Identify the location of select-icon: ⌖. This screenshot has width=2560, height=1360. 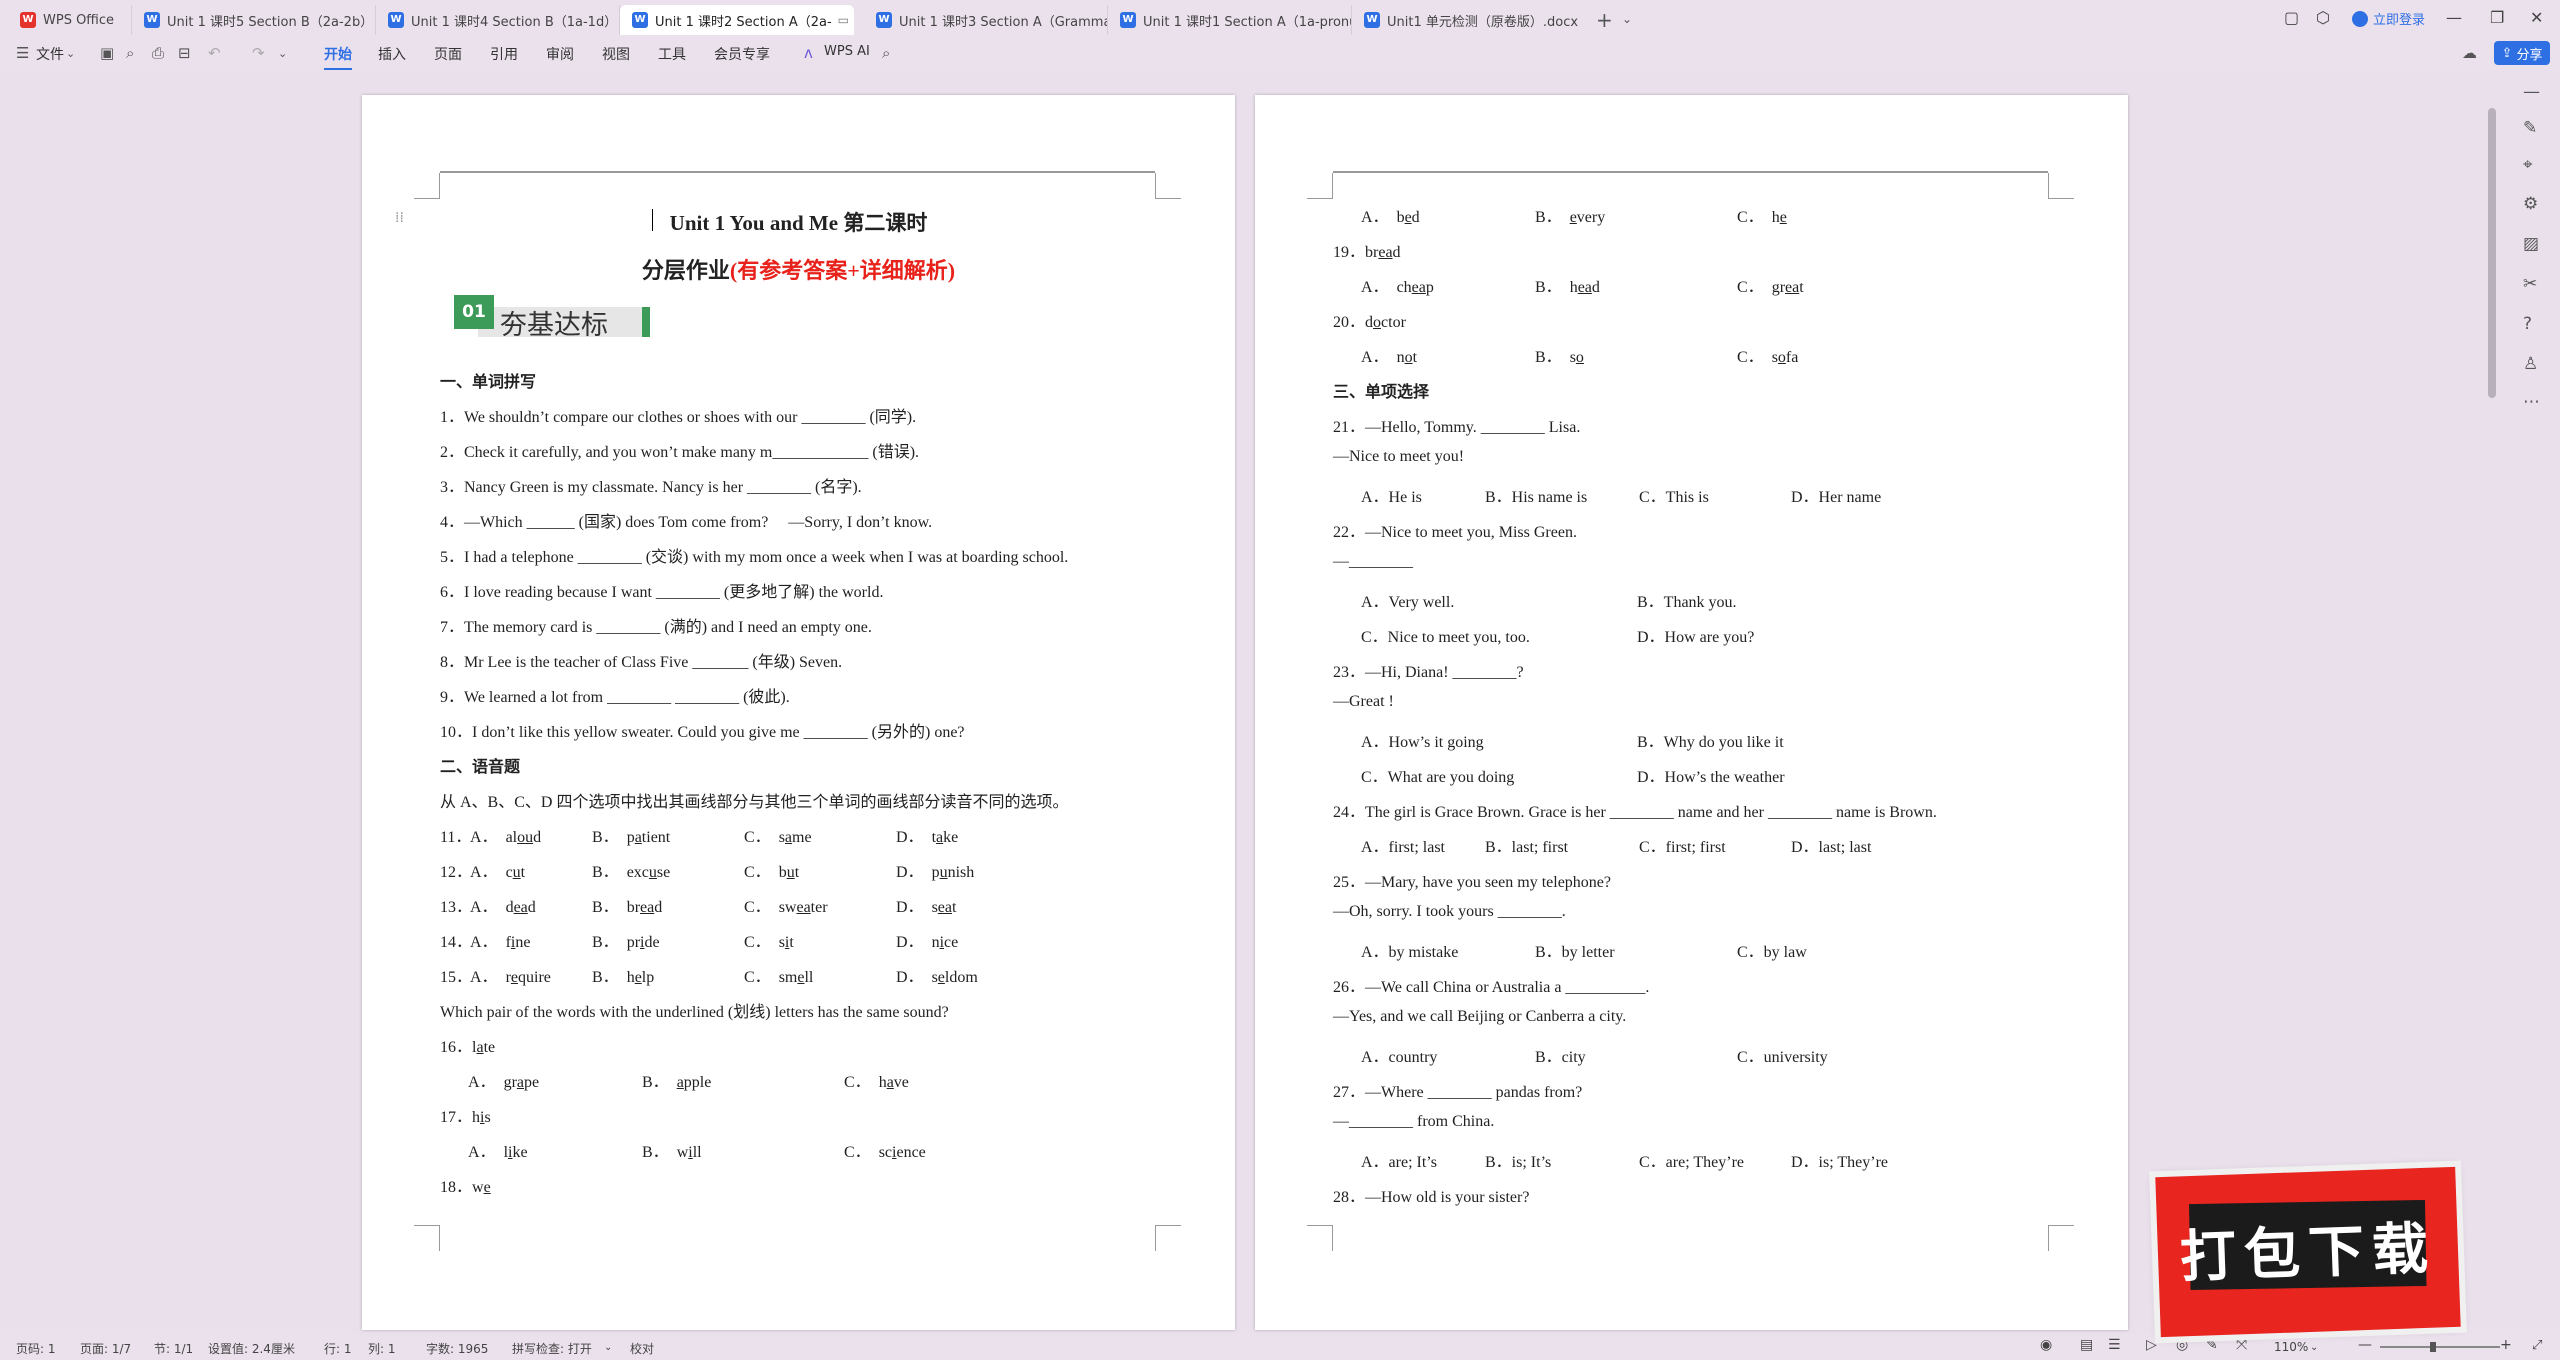
(2528, 165).